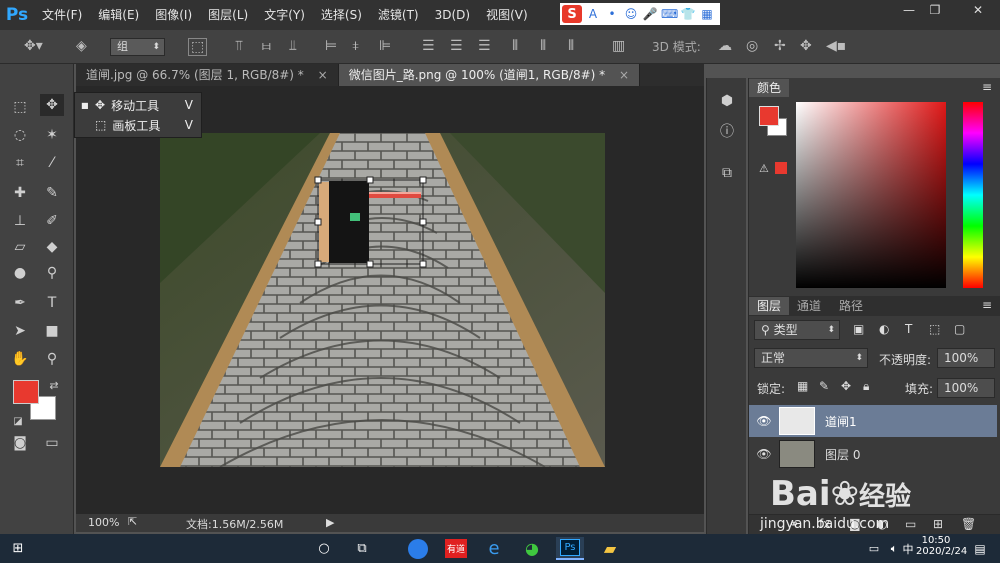 The width and height of the screenshot is (1000, 563). What do you see at coordinates (20, 247) in the screenshot?
I see `eraser-tool-icon: ▱` at bounding box center [20, 247].